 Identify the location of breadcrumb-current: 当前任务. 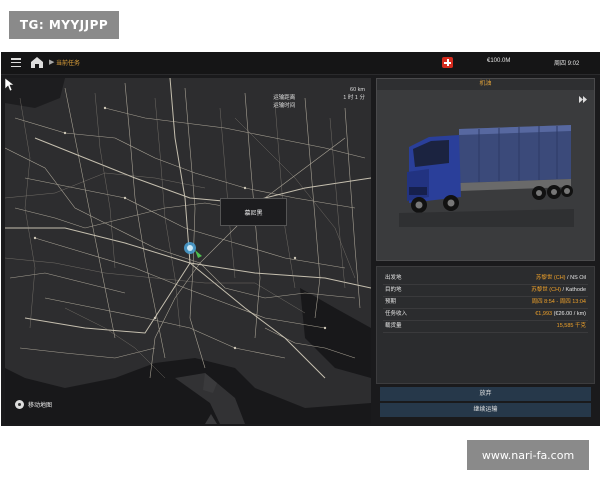
(68, 62).